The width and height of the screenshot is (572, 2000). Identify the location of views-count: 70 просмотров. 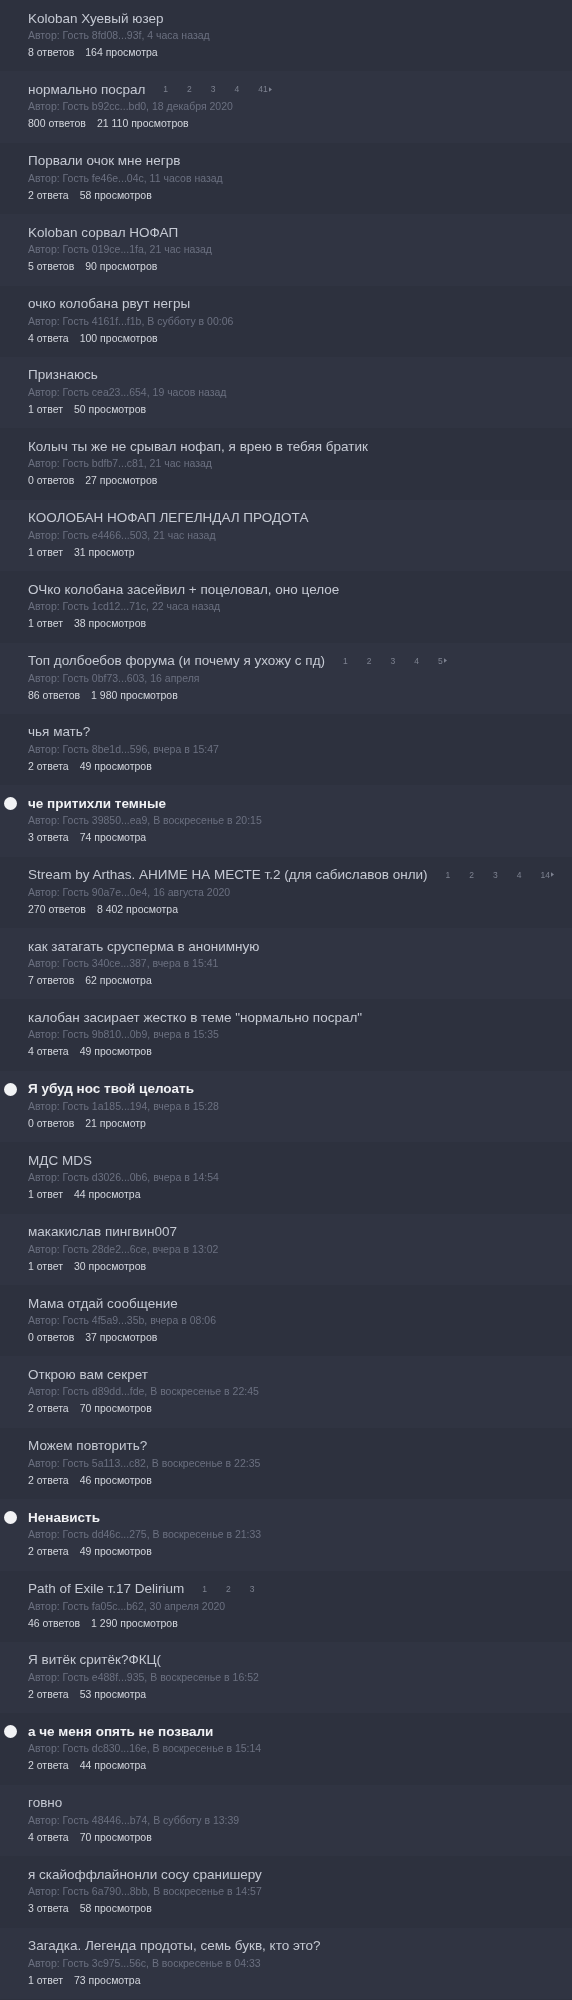
(115, 1408).